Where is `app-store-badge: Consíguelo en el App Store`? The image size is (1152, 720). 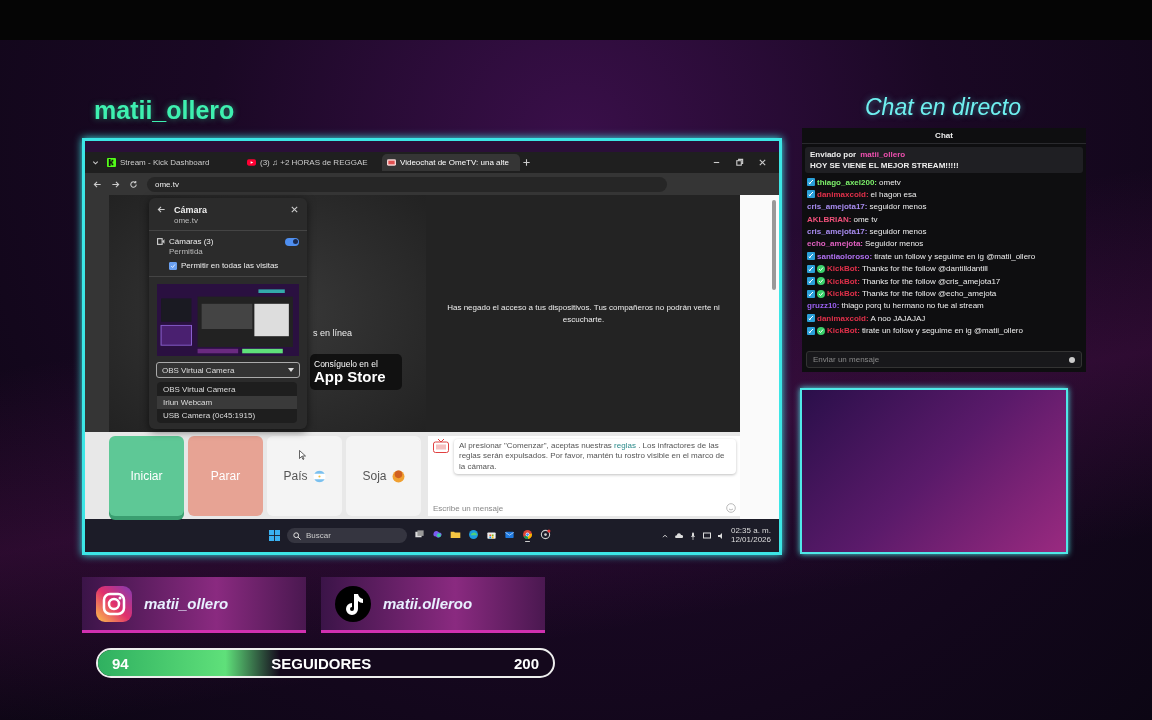 app-store-badge: Consíguelo en el App Store is located at coordinates (356, 372).